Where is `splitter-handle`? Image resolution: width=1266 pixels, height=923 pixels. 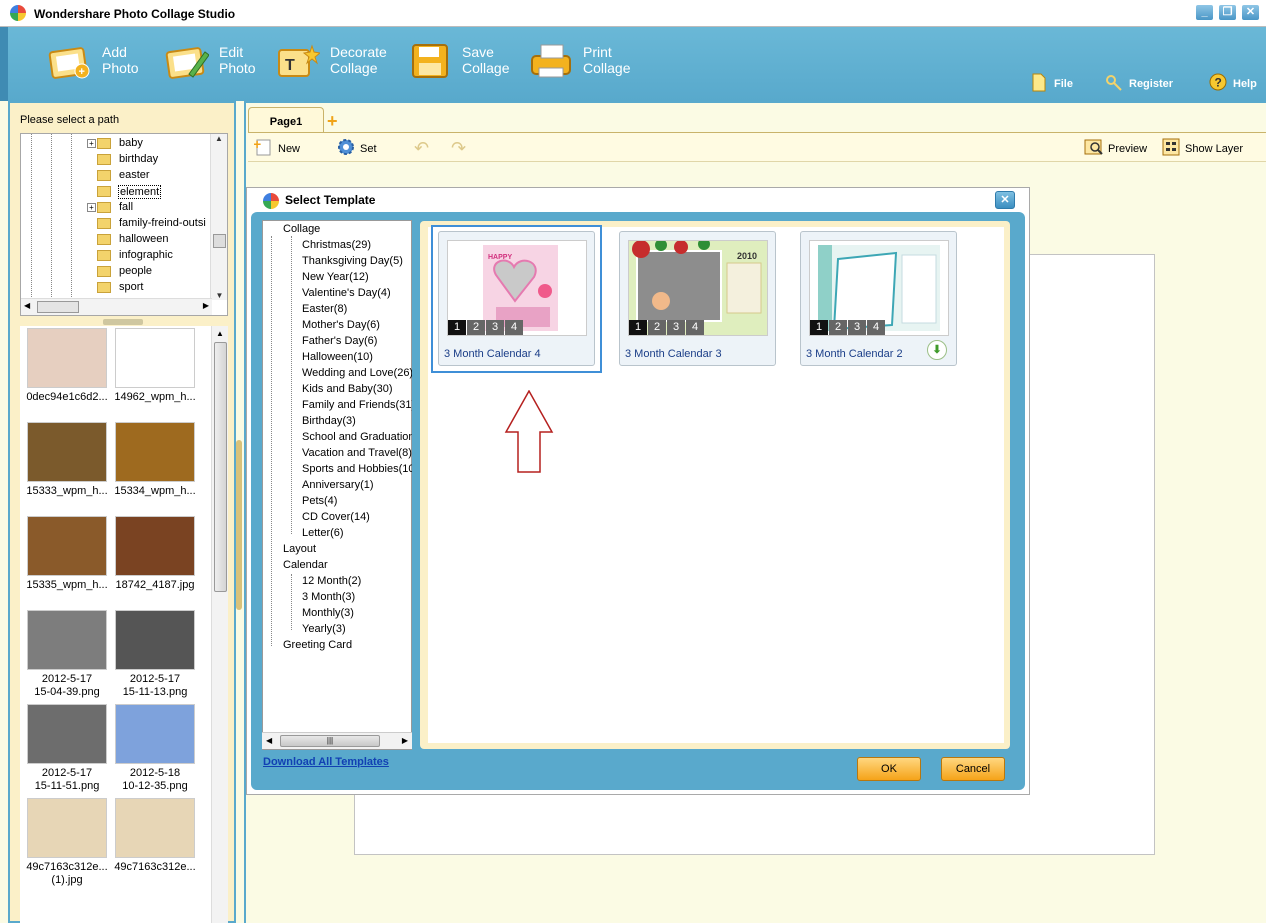 splitter-handle is located at coordinates (123, 322).